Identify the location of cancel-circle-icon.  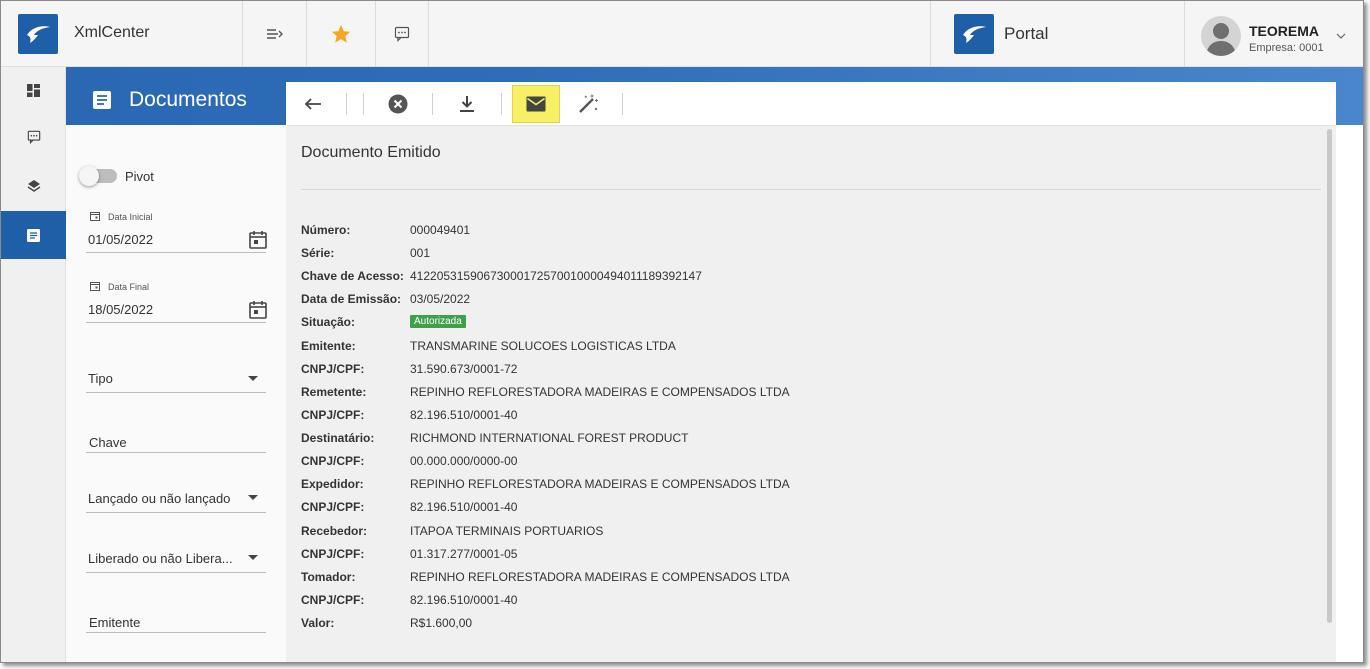
(398, 104).